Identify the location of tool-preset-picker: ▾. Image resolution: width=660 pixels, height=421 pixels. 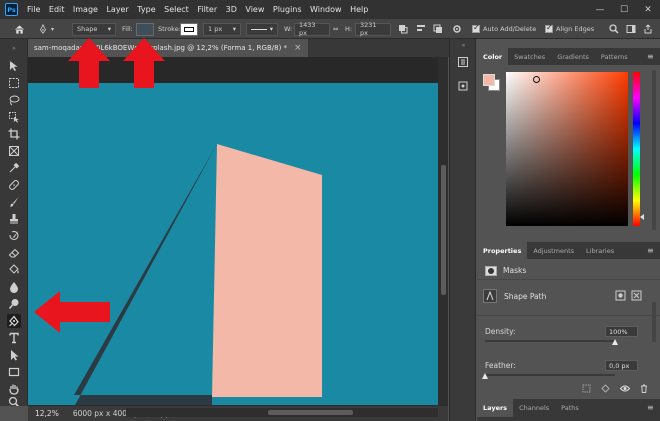
(51, 29).